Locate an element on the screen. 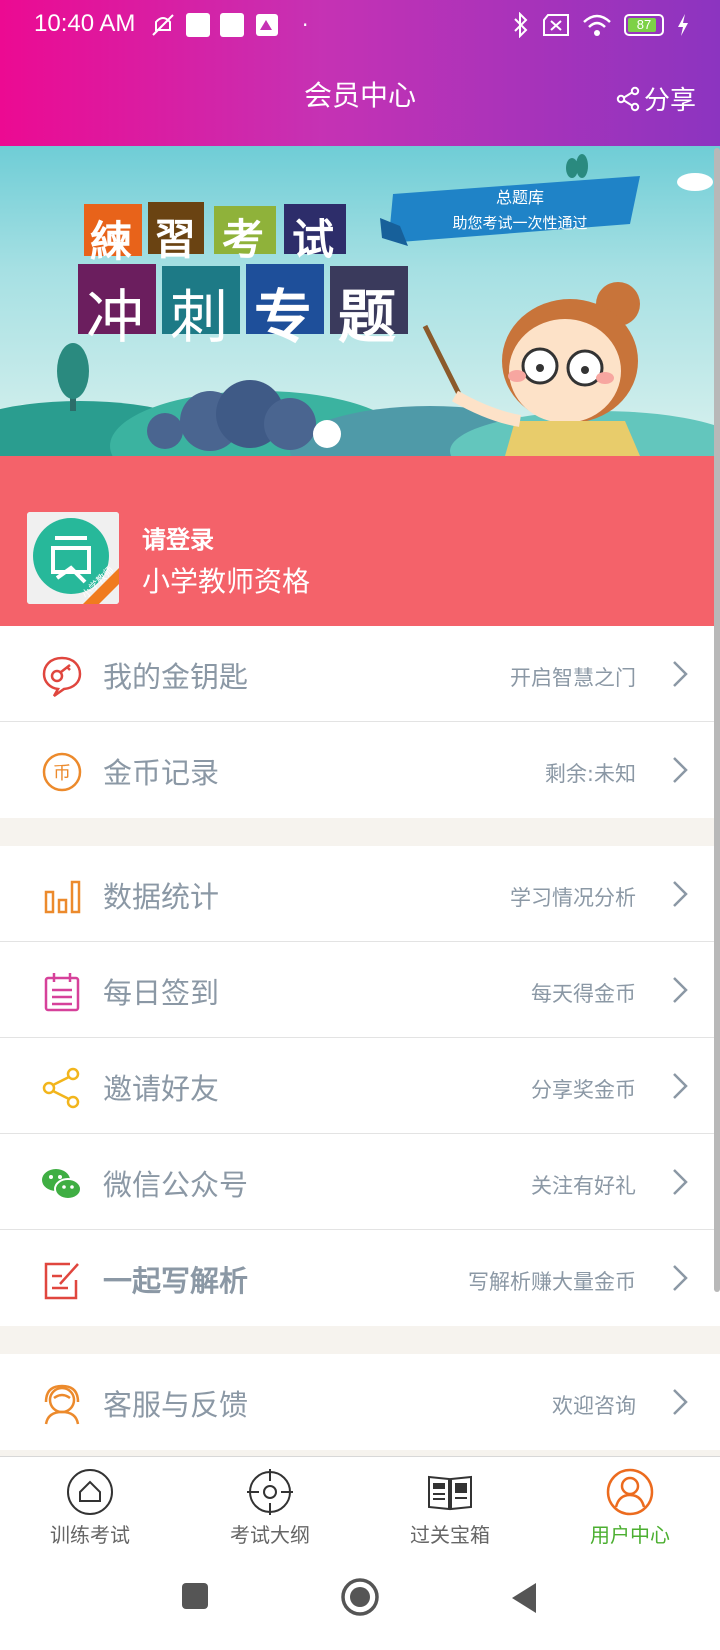  banner-ribbon: 总题库 助您考试一次性通过 is located at coordinates (520, 208).